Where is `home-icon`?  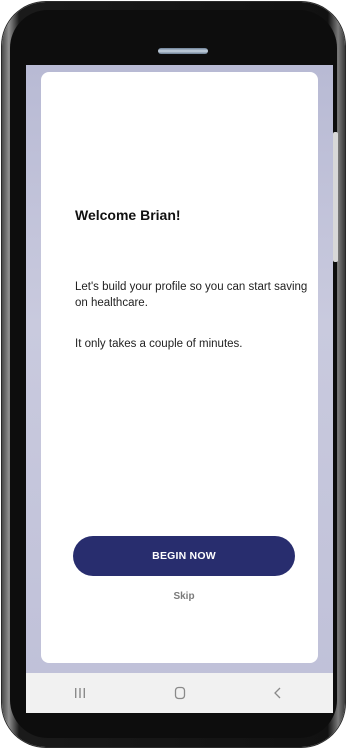 home-icon is located at coordinates (180, 693).